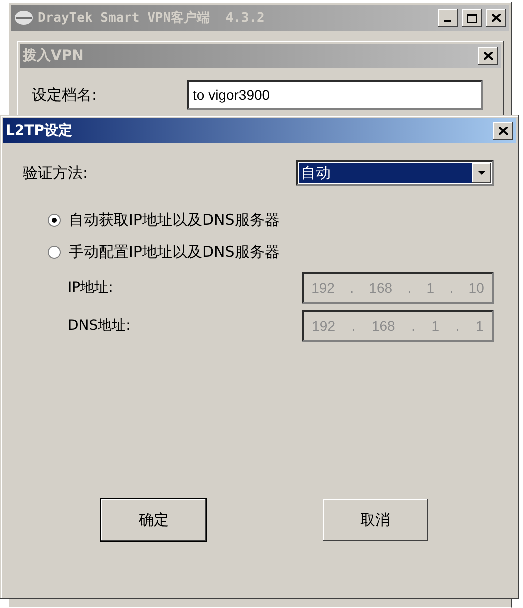  I want to click on app-logo-icon, so click(24, 18).